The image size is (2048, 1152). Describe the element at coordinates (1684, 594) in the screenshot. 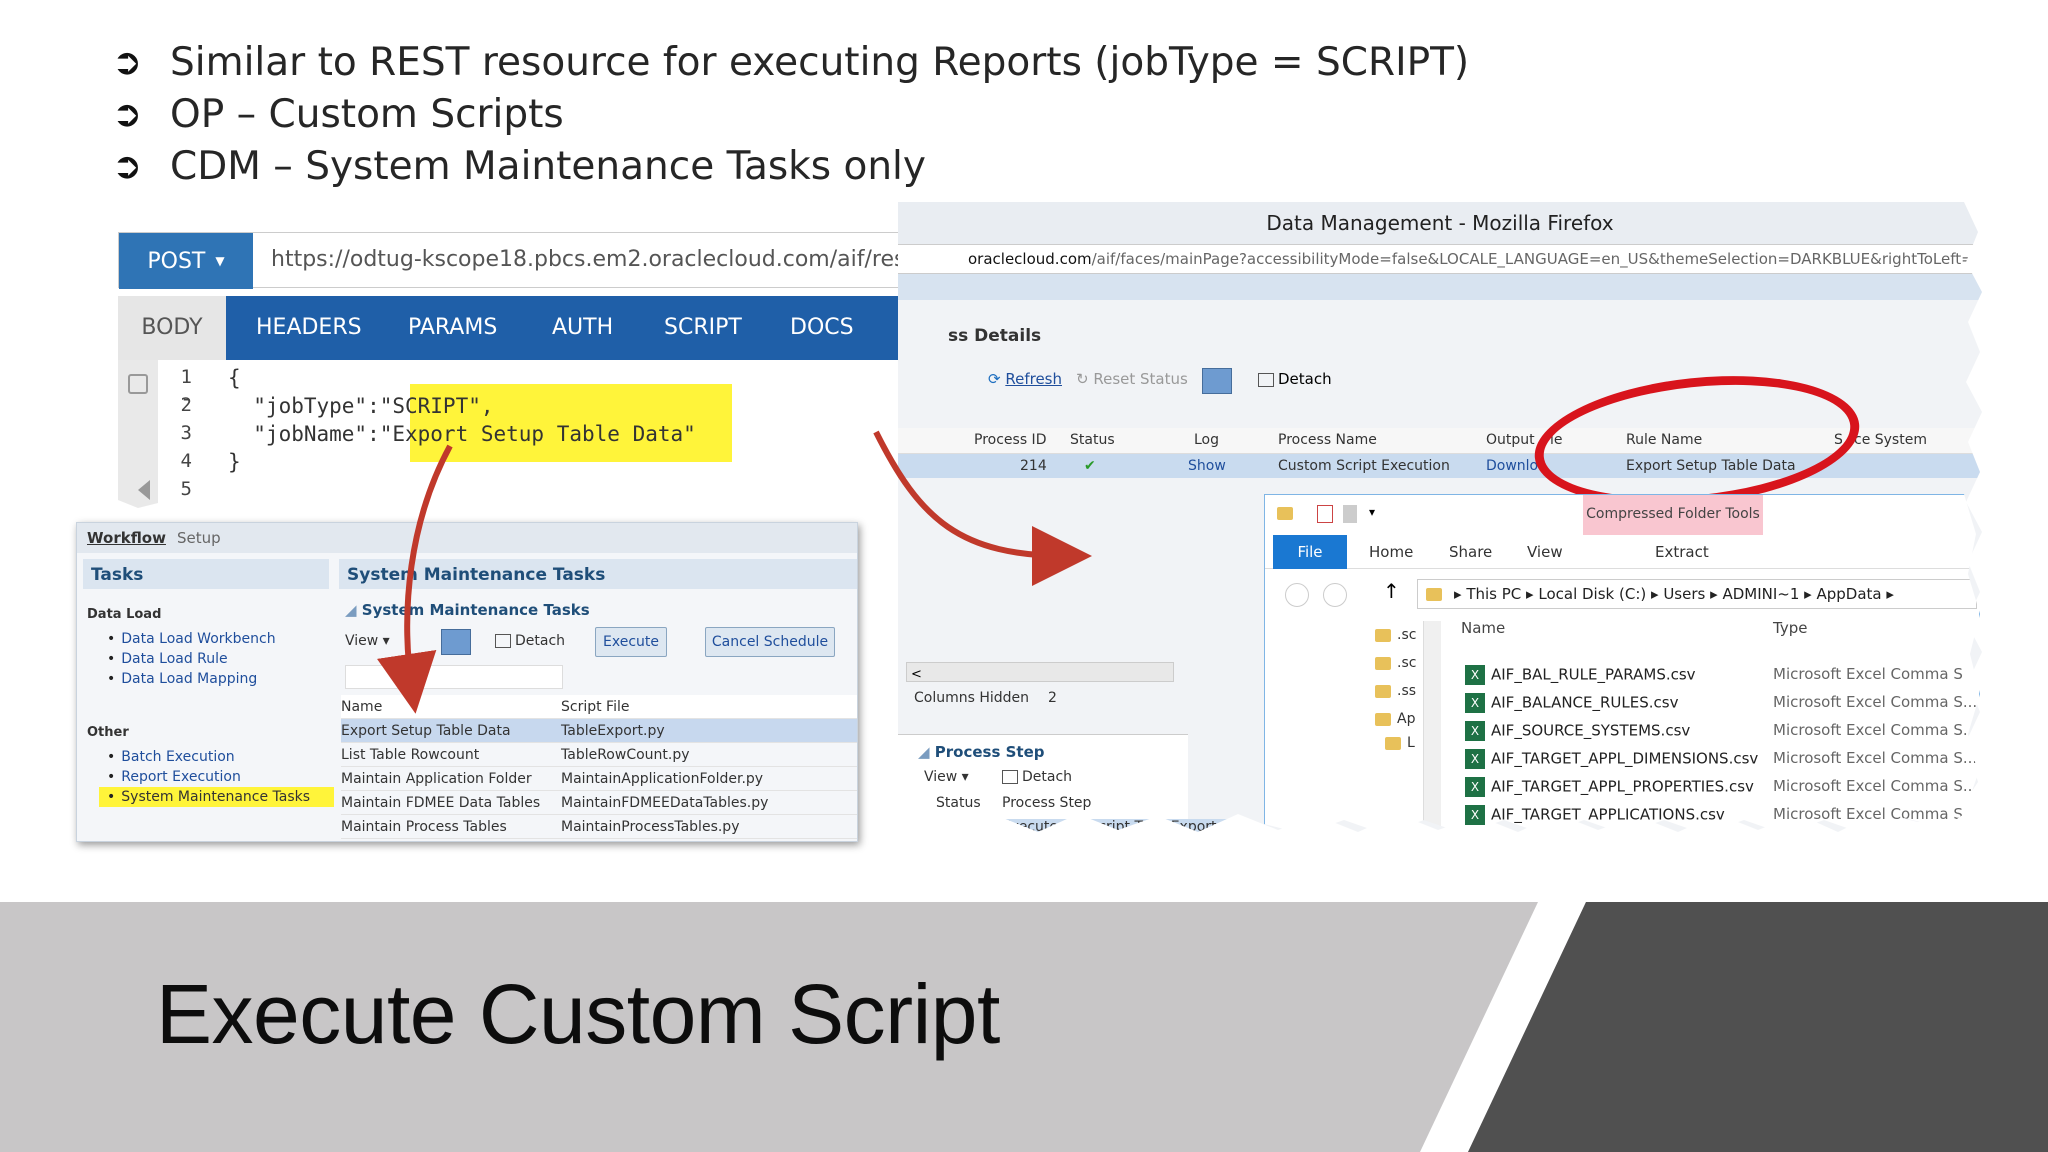

I see `breadcrumb-item: Users` at that location.